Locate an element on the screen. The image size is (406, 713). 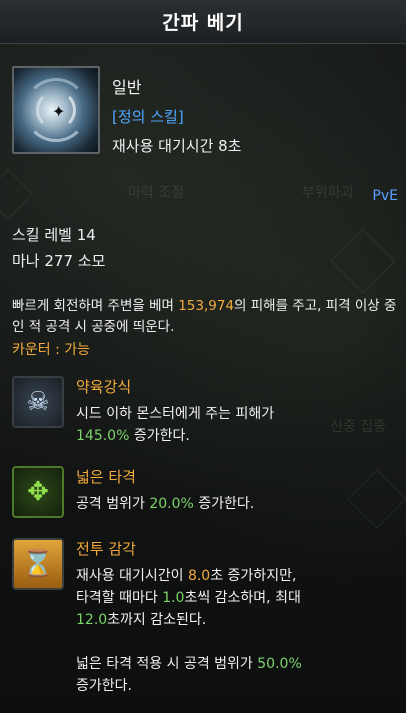
mana-cost: 마나 277 소모 is located at coordinates (59, 261).